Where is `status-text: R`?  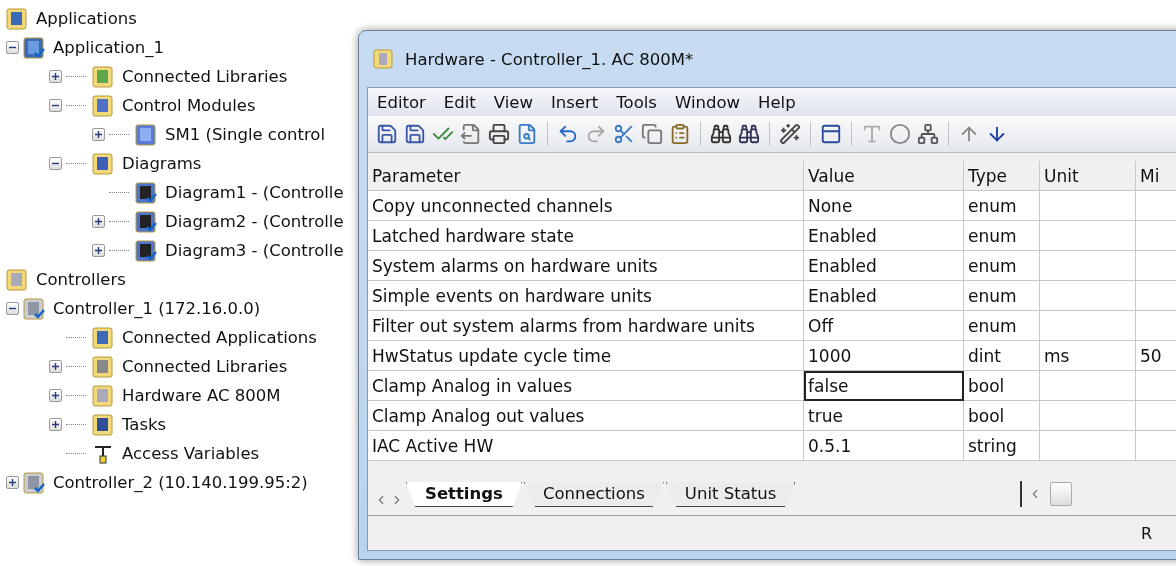
status-text: R is located at coordinates (1146, 533).